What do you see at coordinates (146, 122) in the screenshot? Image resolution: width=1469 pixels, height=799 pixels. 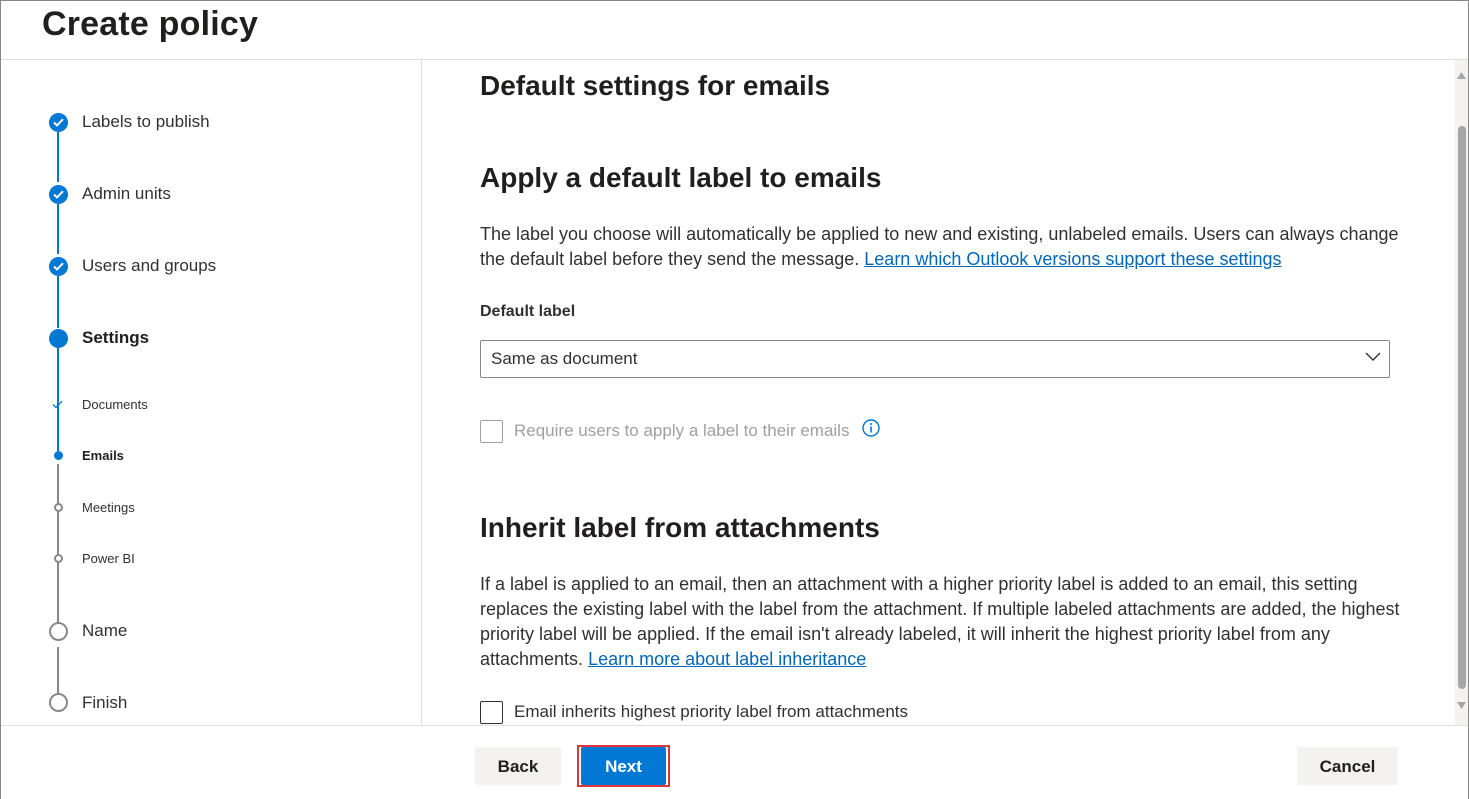 I see `step-labels-to-publish: Labels to publish` at bounding box center [146, 122].